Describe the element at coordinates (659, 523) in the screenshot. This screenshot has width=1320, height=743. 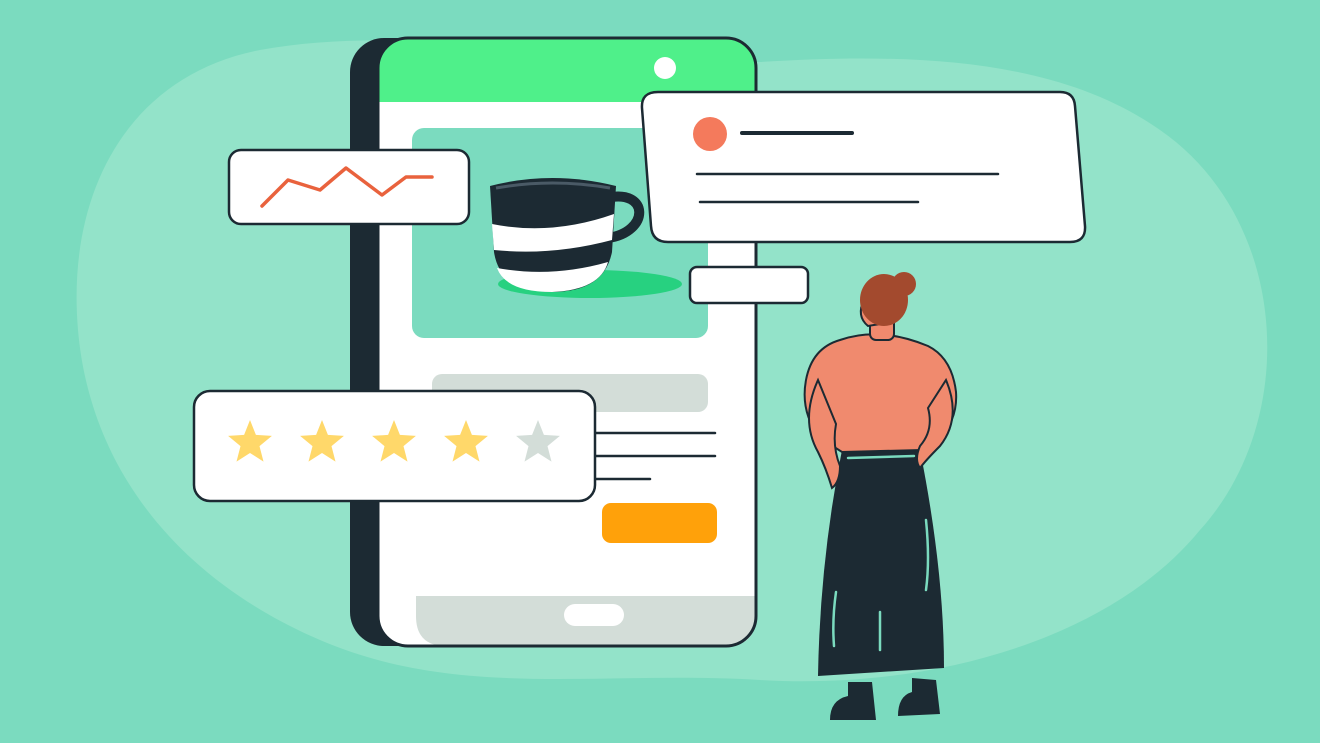
I see `add-to-cart-button` at that location.